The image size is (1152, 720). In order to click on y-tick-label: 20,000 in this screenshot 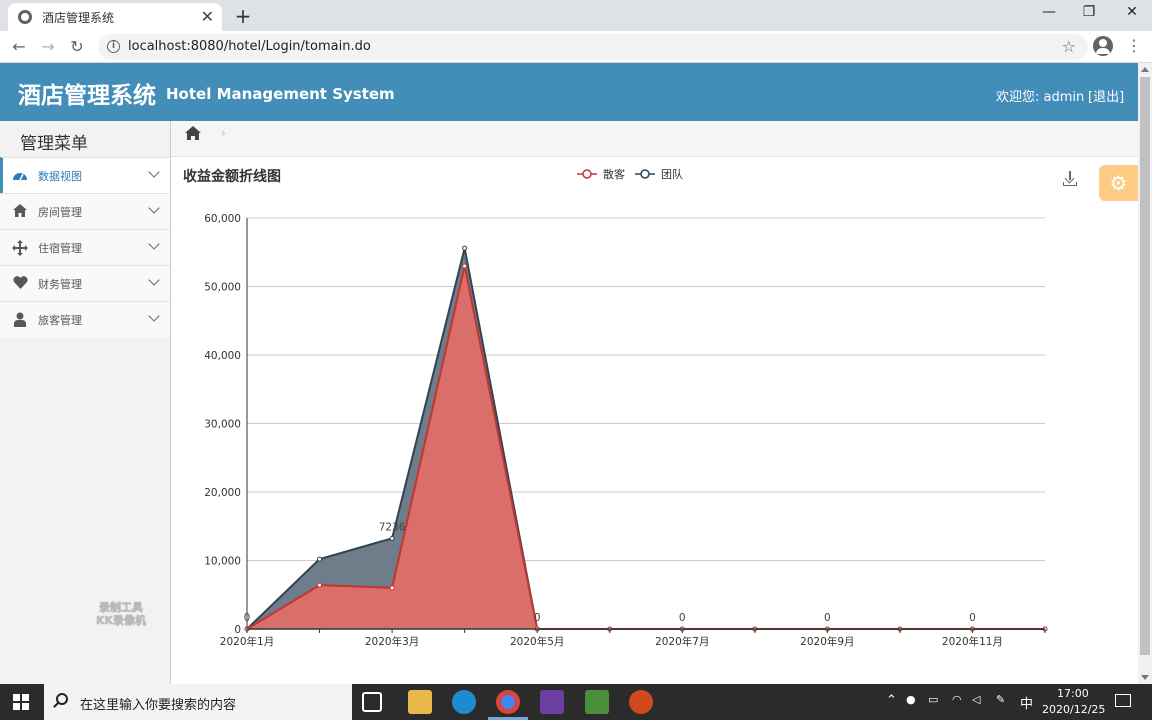, I will do `click(222, 493)`.